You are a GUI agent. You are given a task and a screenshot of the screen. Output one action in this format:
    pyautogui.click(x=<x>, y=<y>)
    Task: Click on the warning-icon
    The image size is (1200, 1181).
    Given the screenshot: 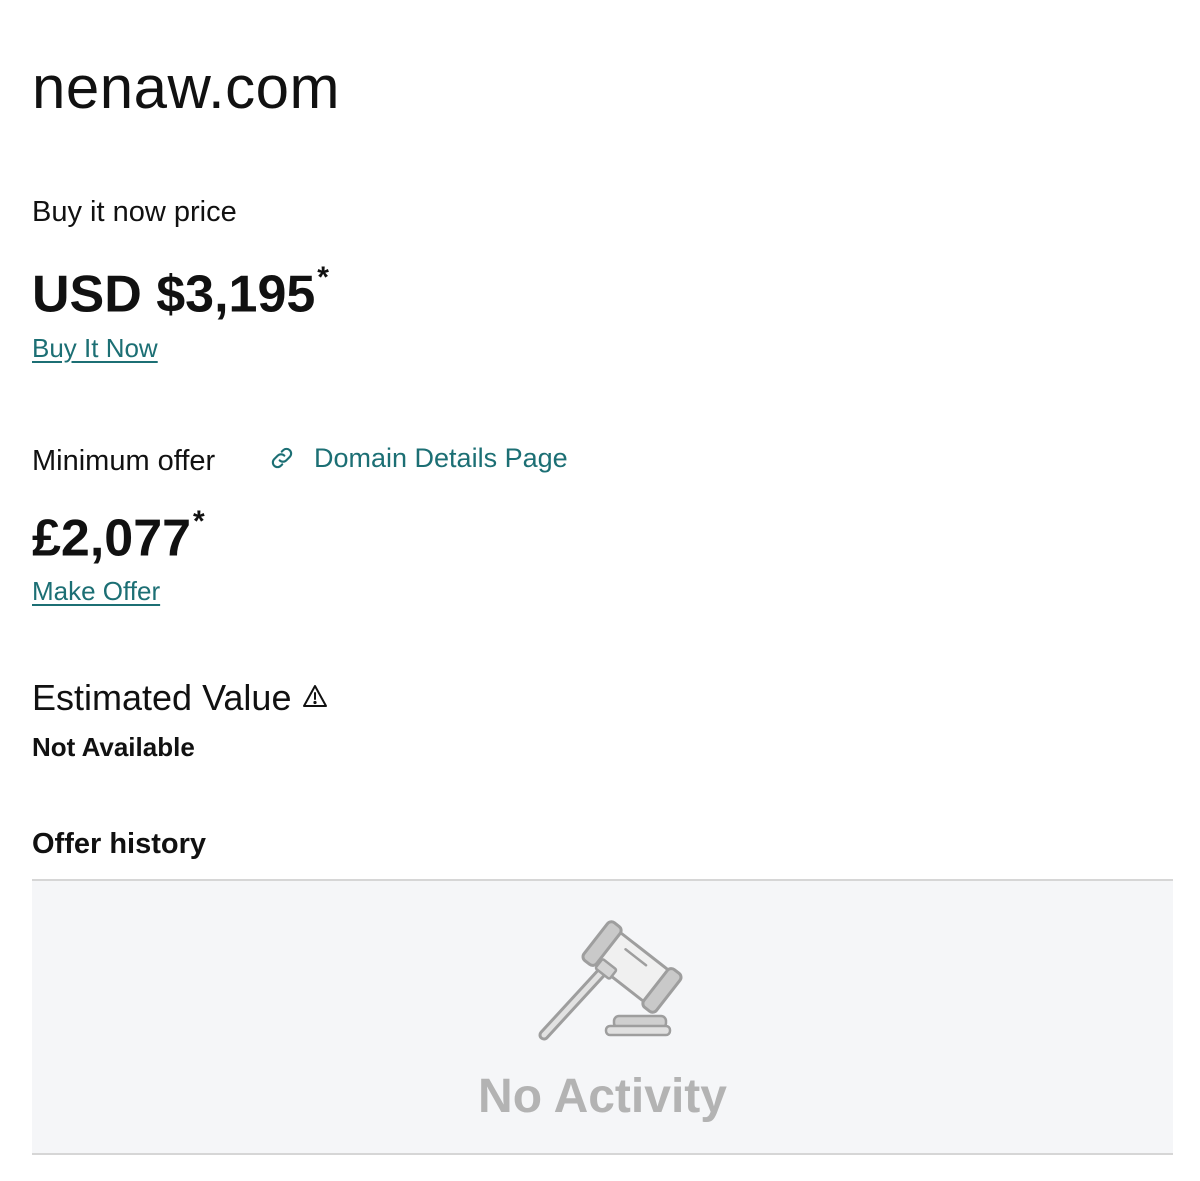 What is the action you would take?
    pyautogui.click(x=315, y=698)
    